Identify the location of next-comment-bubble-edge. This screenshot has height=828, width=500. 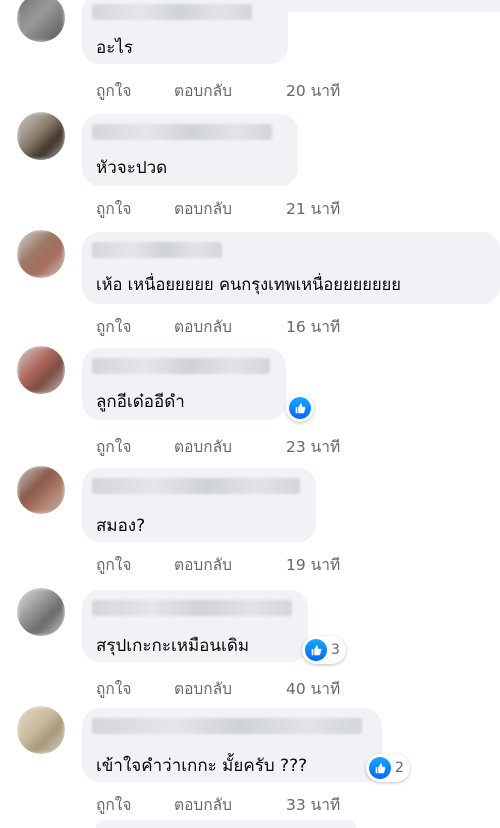
(226, 824).